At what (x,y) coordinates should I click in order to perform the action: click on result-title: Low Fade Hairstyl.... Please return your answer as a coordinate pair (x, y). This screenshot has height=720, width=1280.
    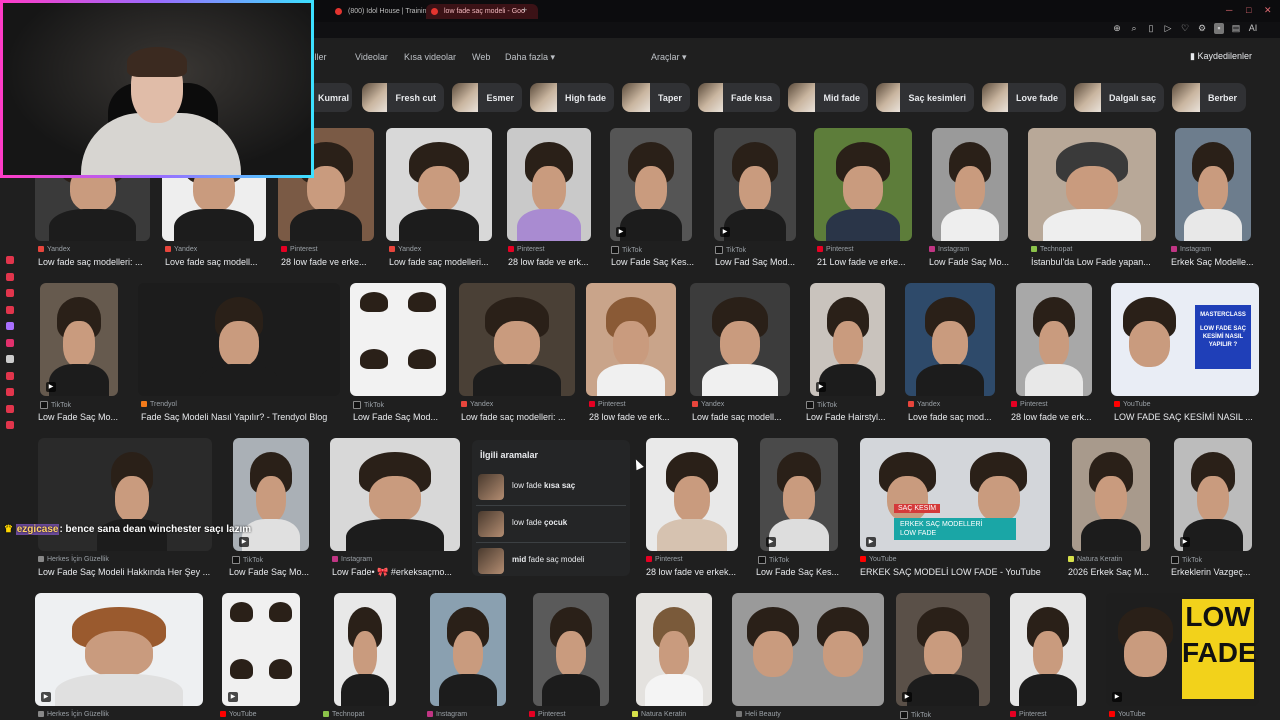
    Looking at the image, I should click on (848, 417).